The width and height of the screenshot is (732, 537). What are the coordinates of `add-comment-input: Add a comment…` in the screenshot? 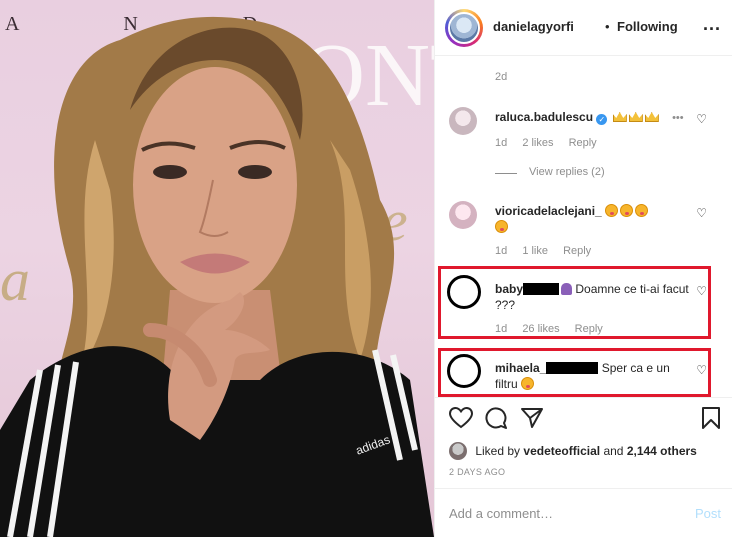 It's located at (501, 513).